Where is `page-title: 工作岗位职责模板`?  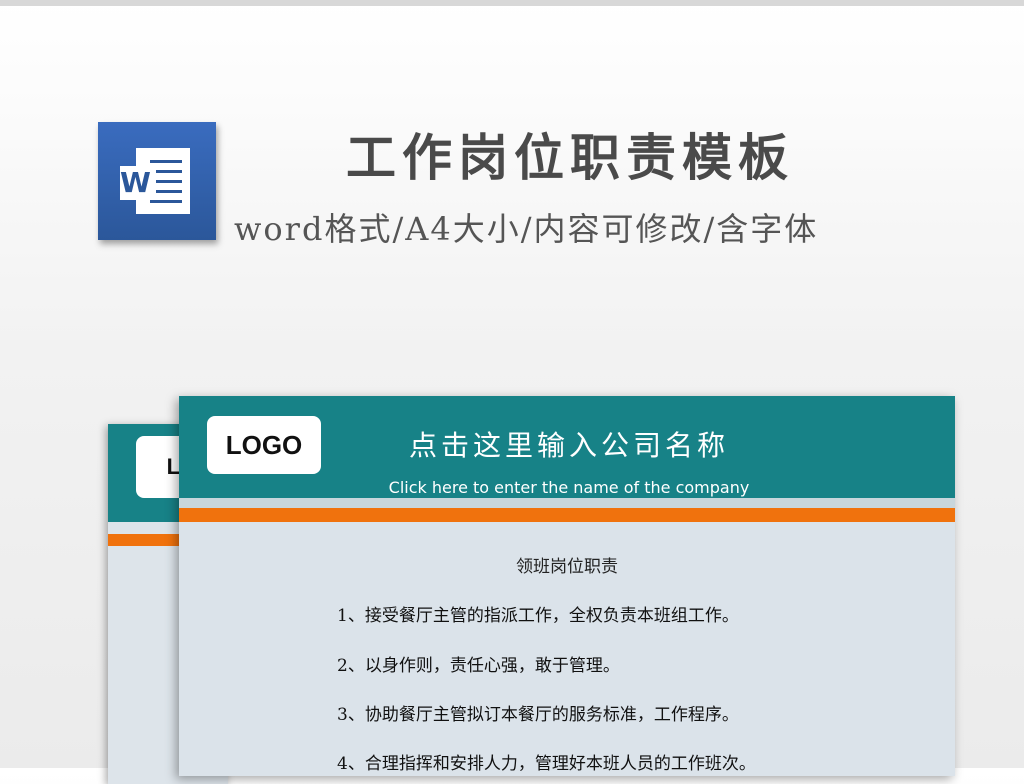 page-title: 工作岗位职责模板 is located at coordinates (570, 158).